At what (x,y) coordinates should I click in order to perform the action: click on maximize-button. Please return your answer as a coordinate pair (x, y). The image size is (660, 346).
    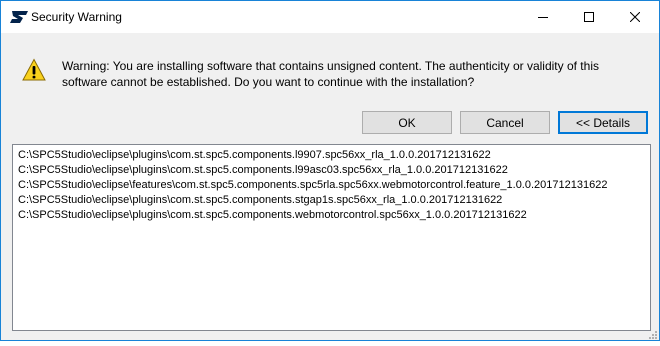
    Looking at the image, I should click on (589, 16).